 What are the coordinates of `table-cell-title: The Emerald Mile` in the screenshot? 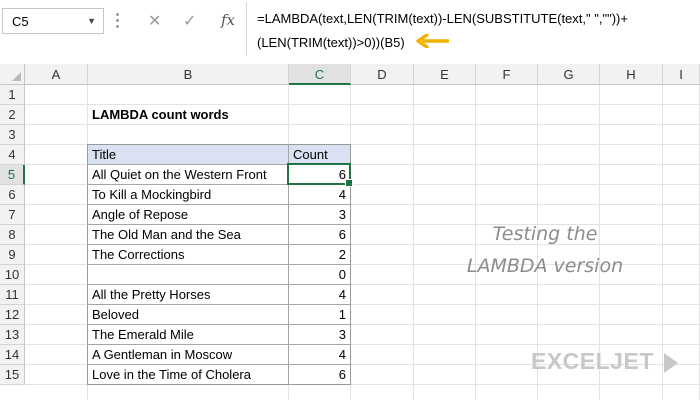 It's located at (188, 335).